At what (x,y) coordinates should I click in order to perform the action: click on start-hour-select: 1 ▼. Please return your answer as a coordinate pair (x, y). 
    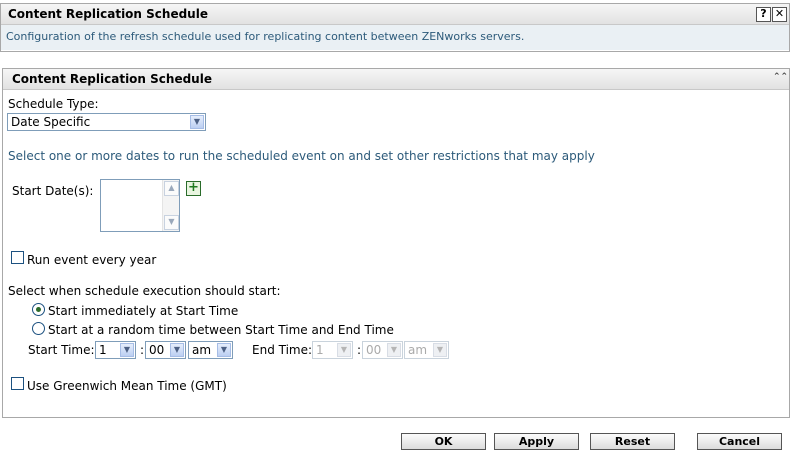
    Looking at the image, I should click on (115, 350).